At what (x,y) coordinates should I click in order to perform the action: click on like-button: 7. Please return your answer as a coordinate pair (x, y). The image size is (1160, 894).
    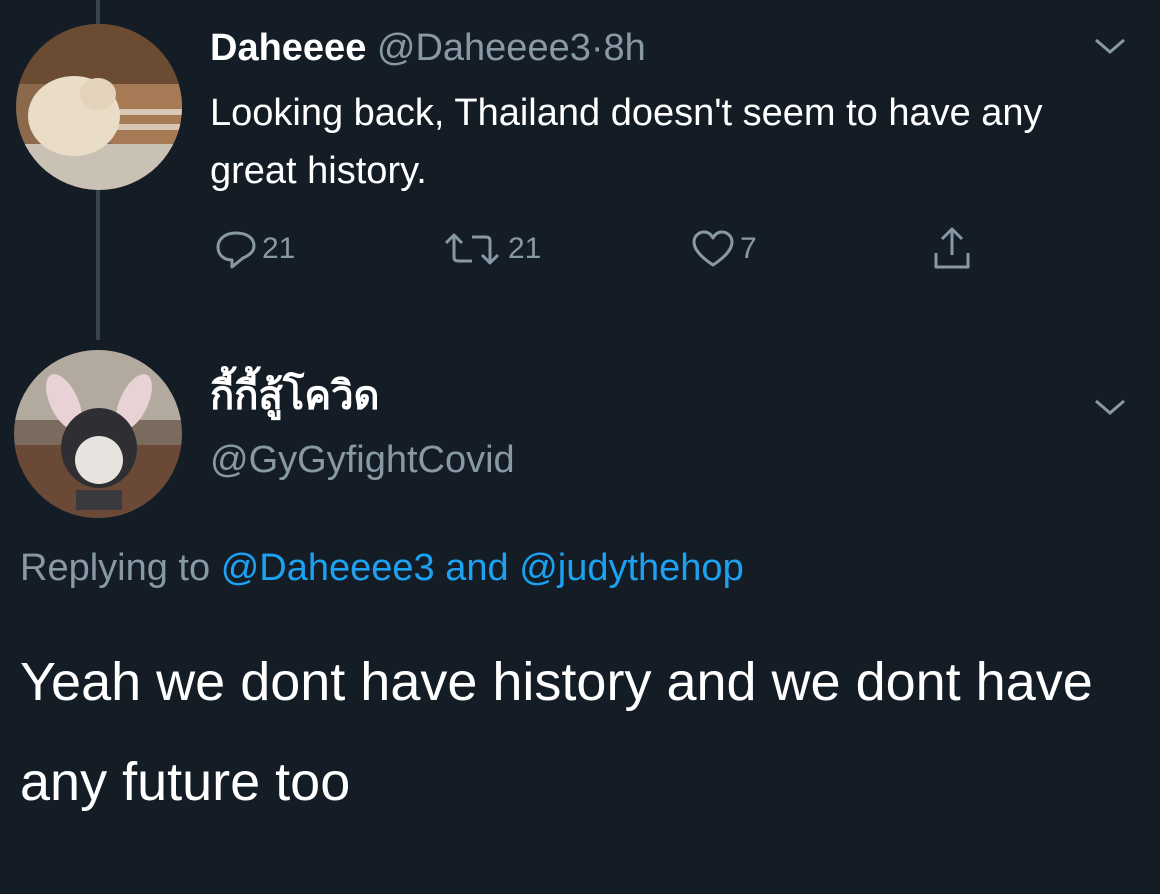
    Looking at the image, I should click on (723, 249).